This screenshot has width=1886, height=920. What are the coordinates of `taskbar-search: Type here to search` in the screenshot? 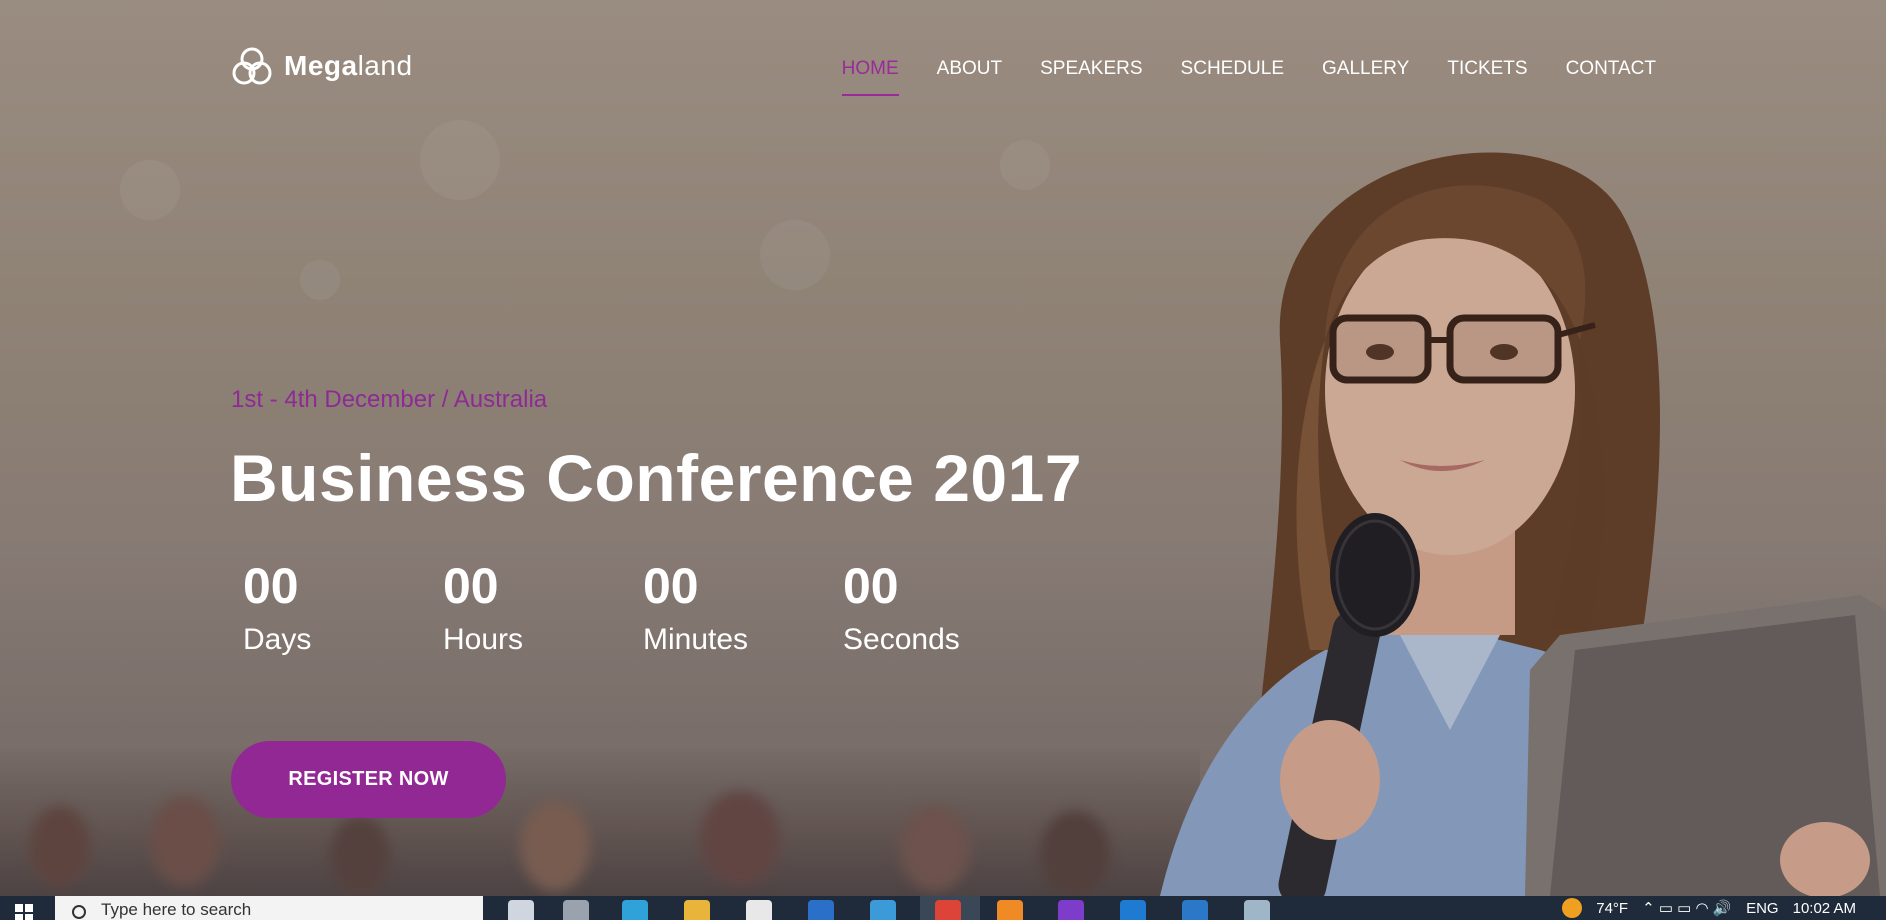 It's located at (269, 908).